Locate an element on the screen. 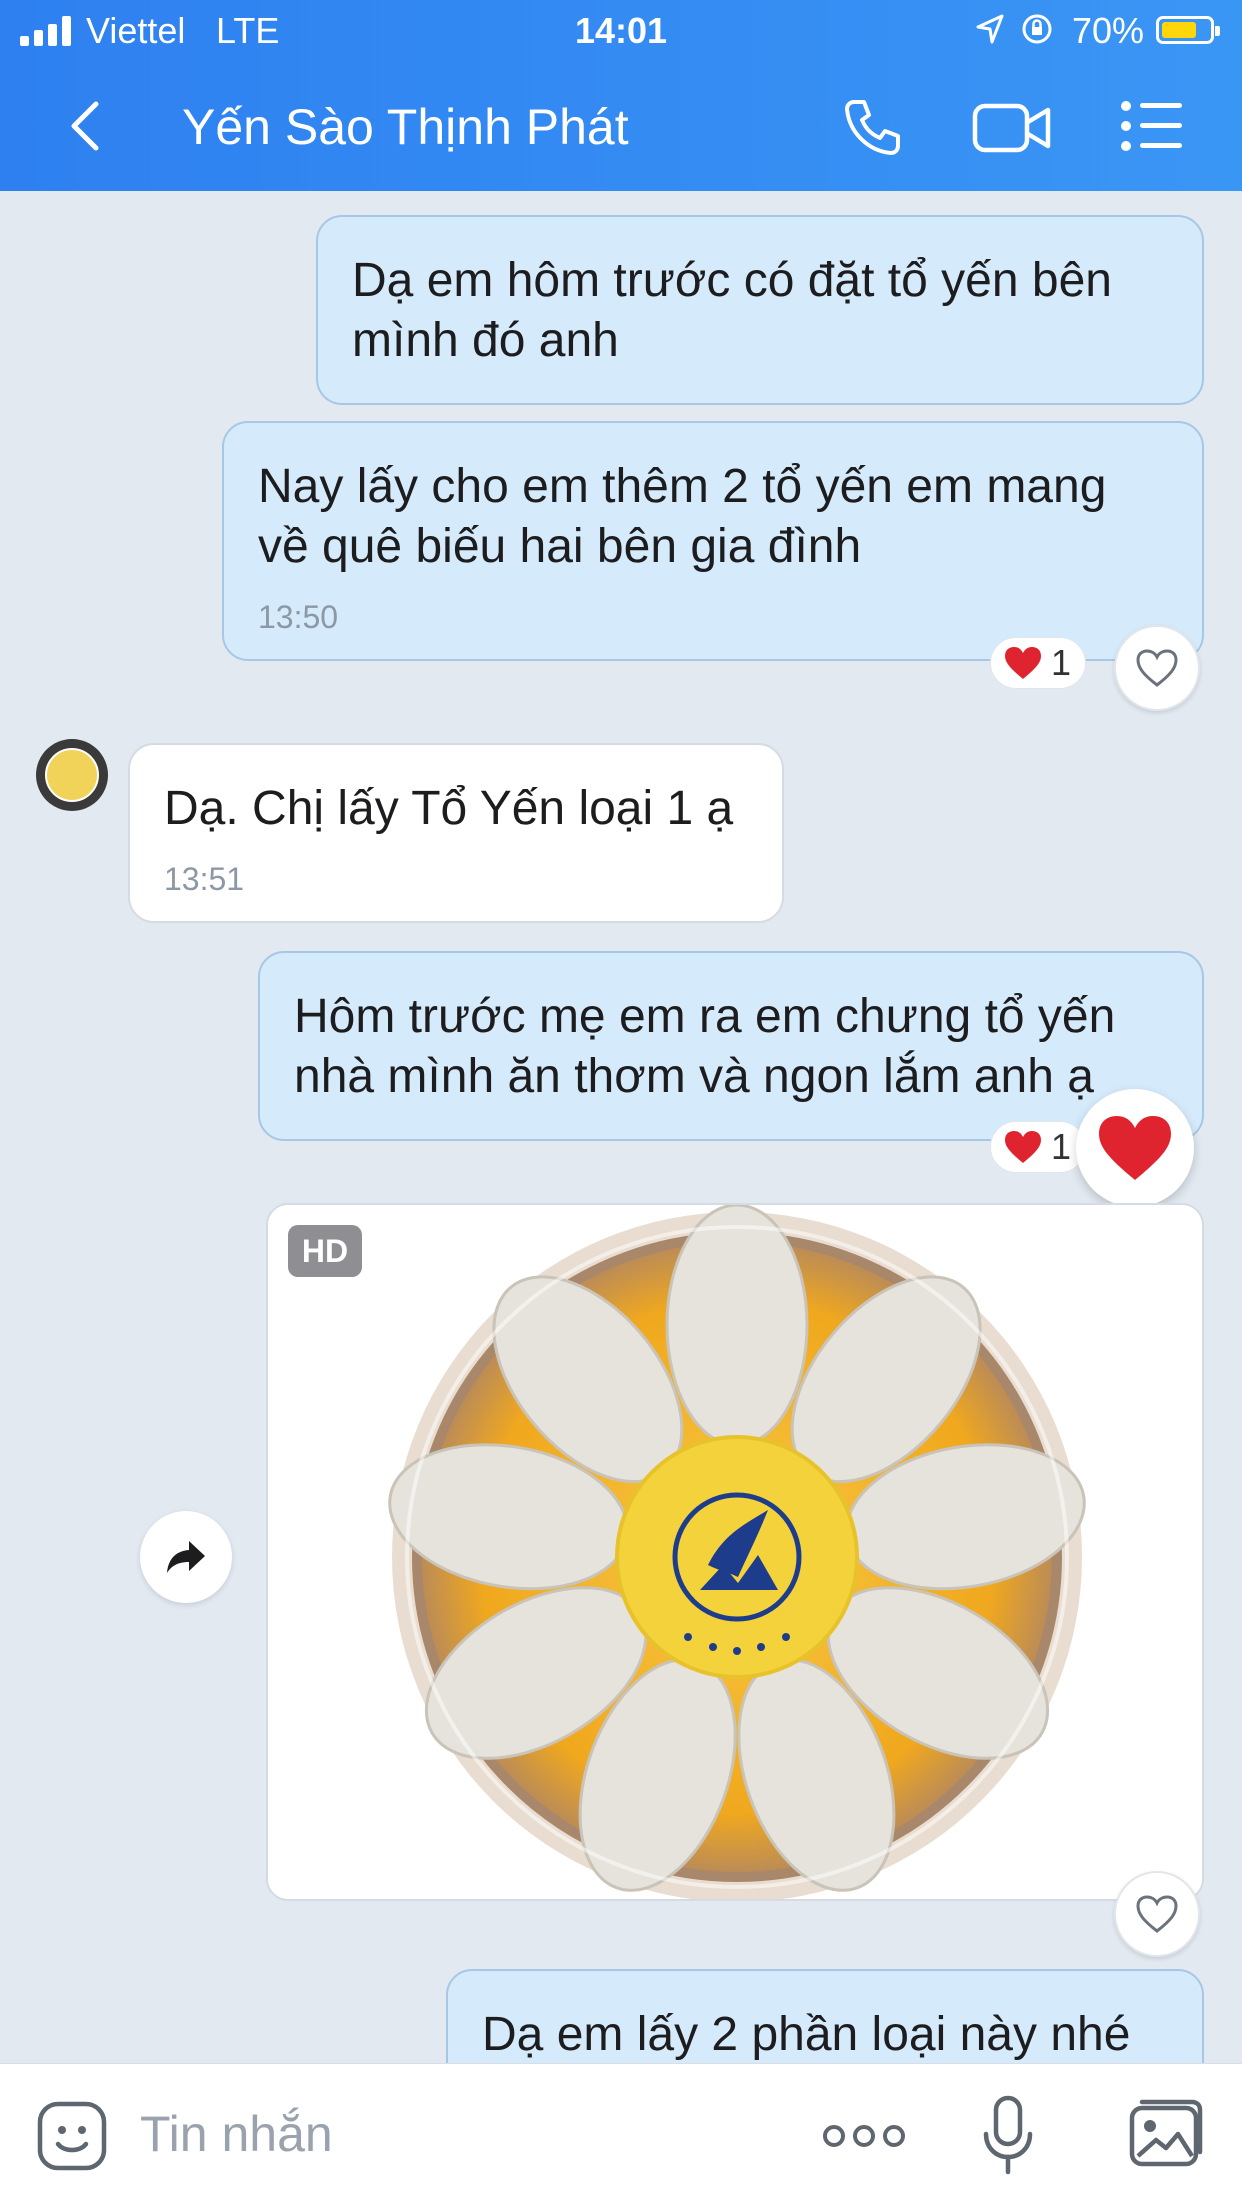 This screenshot has width=1242, height=2208. image-gallery-icon is located at coordinates (1166, 2134).